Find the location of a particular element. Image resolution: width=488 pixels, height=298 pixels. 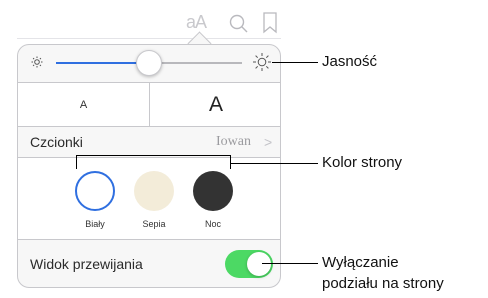

scroll-view-label: Widok przewijania is located at coordinates (86, 264).